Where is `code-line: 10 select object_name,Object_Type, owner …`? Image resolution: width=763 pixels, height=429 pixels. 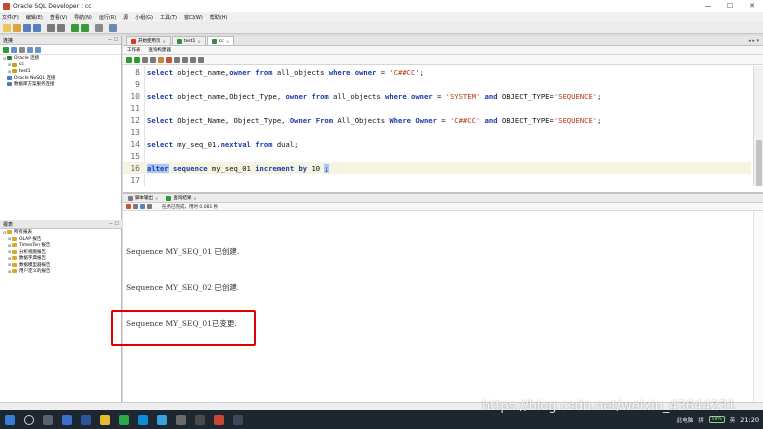
code-line: 10 select object_name,Object_Type, owner … is located at coordinates (437, 96).